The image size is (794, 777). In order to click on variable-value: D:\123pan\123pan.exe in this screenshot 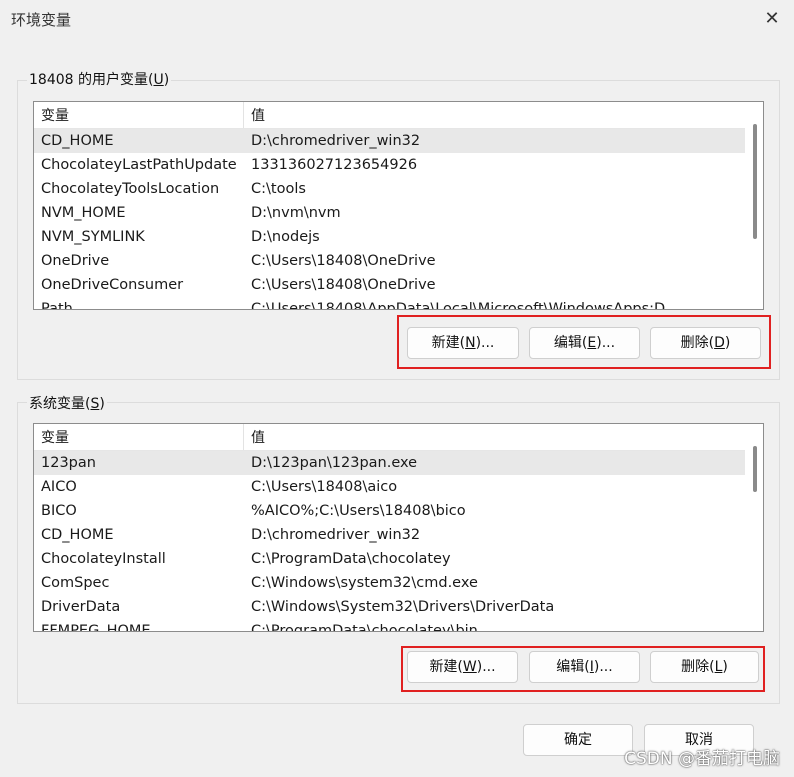, I will do `click(334, 463)`.